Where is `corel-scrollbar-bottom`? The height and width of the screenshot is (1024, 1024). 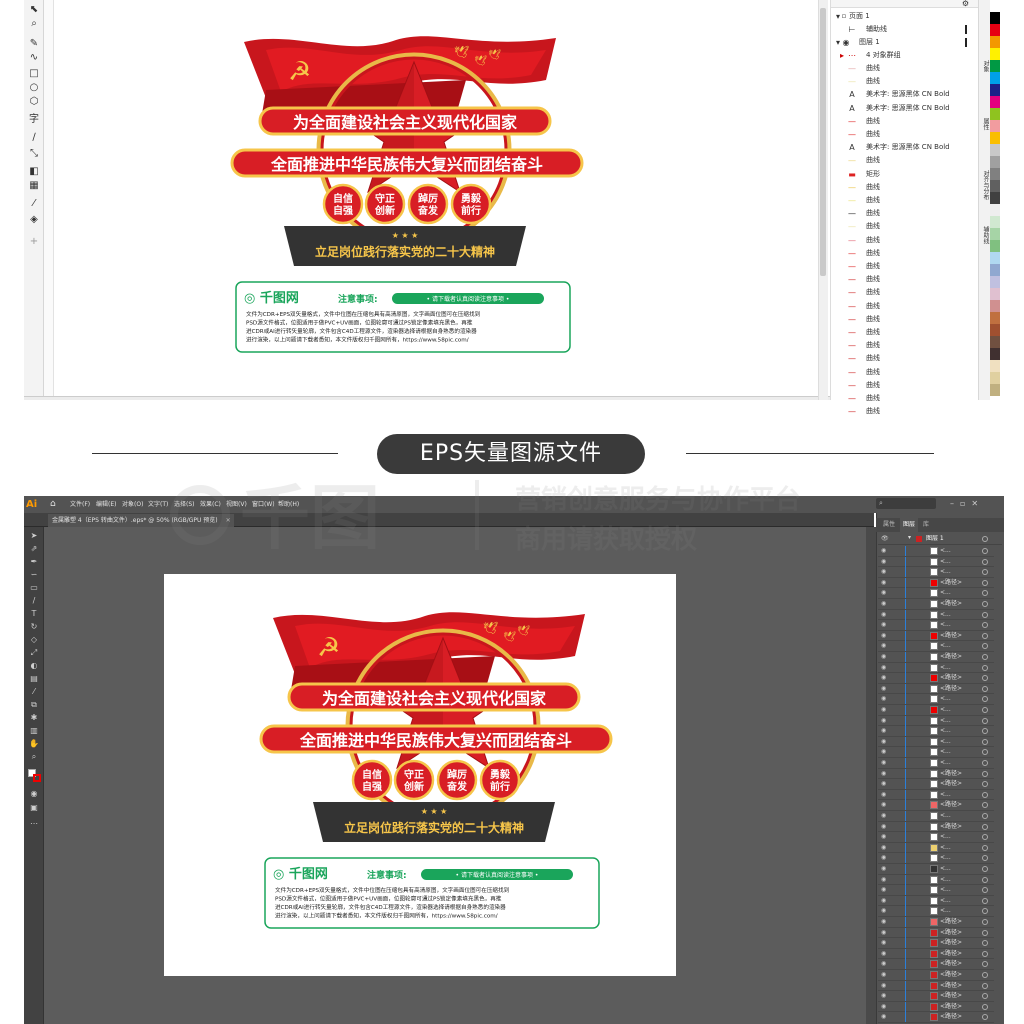
corel-scrollbar-bottom is located at coordinates (429, 398).